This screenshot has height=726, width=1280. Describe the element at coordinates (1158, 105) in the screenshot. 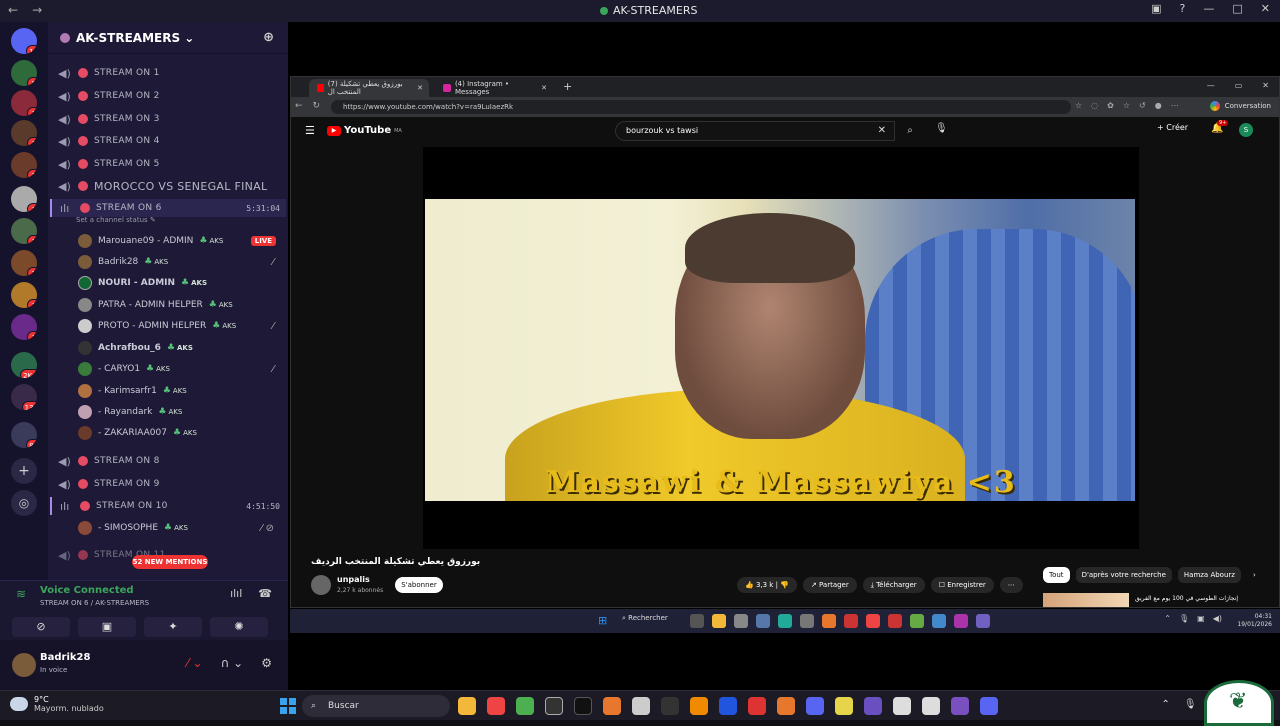

I see `profile-icon: ●` at that location.